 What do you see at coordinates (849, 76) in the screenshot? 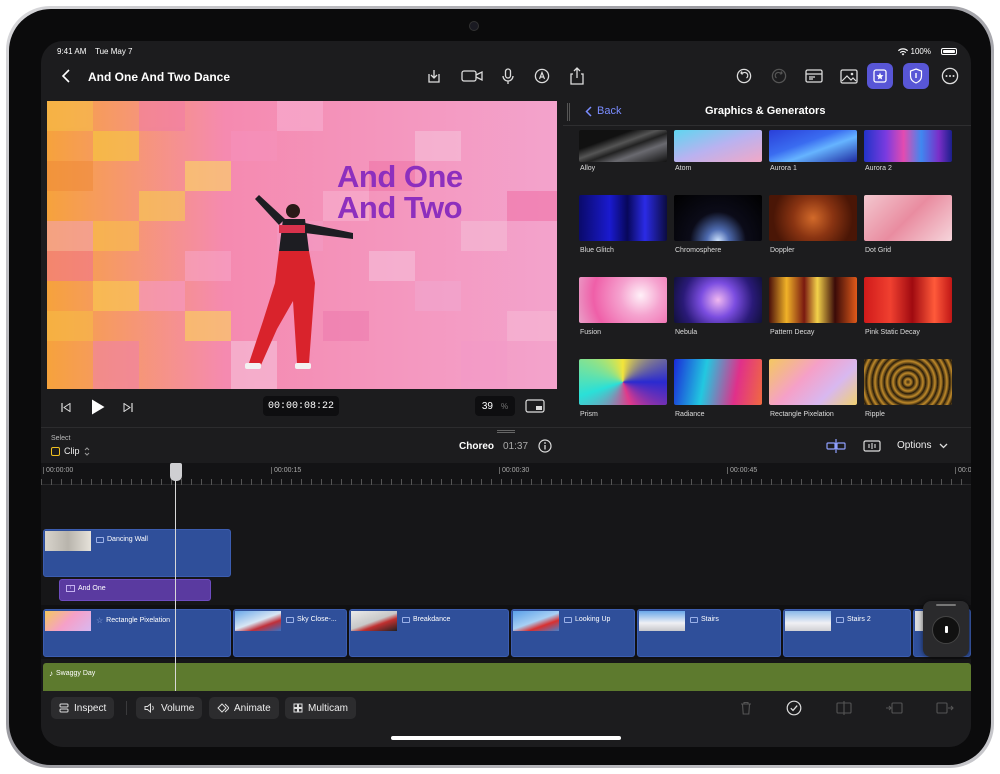
I see `photos-button` at bounding box center [849, 76].